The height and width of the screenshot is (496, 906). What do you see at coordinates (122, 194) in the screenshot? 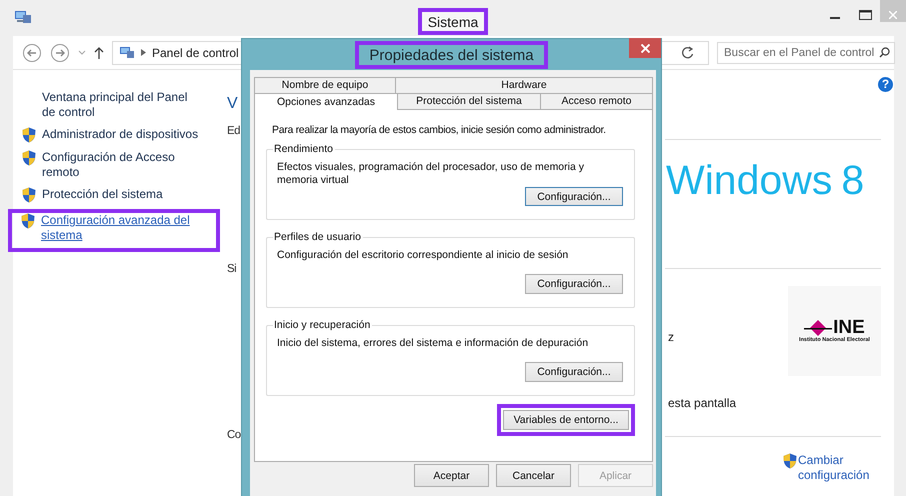
I see `sidebar-link: Protección del sistema` at bounding box center [122, 194].